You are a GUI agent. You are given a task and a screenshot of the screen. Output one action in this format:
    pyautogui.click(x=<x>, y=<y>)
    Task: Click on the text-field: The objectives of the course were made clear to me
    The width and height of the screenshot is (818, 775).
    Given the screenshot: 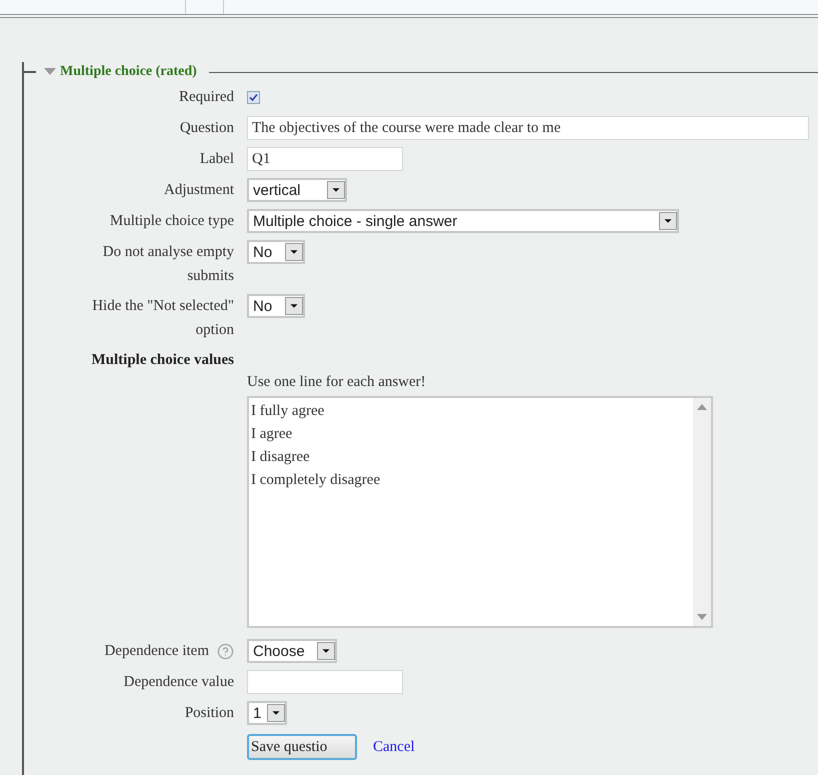 What is the action you would take?
    pyautogui.click(x=528, y=128)
    